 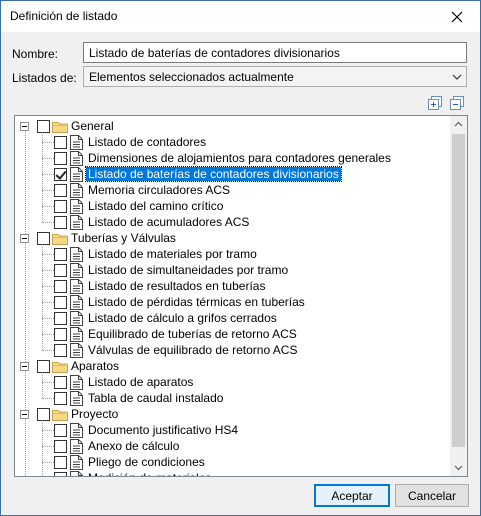 What do you see at coordinates (230, 414) in the screenshot?
I see `tree-group-3: Proyecto` at bounding box center [230, 414].